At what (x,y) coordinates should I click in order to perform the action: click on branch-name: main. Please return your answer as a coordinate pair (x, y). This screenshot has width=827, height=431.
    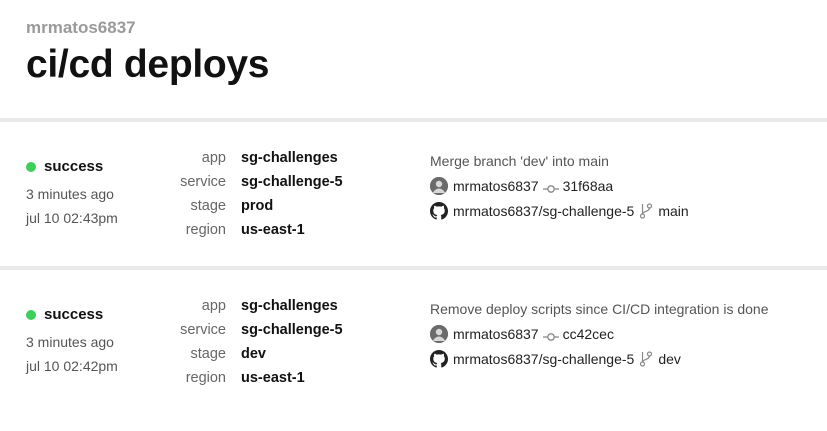
    Looking at the image, I should click on (673, 211).